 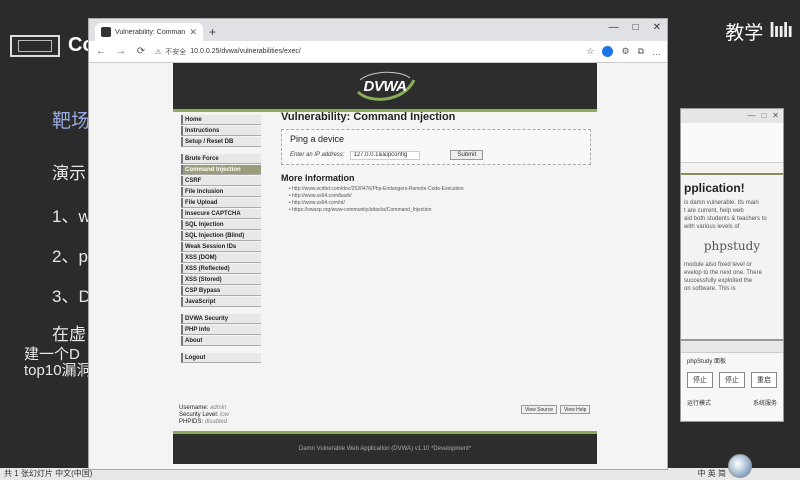 I want to click on maximize-button: □, so click(x=636, y=27).